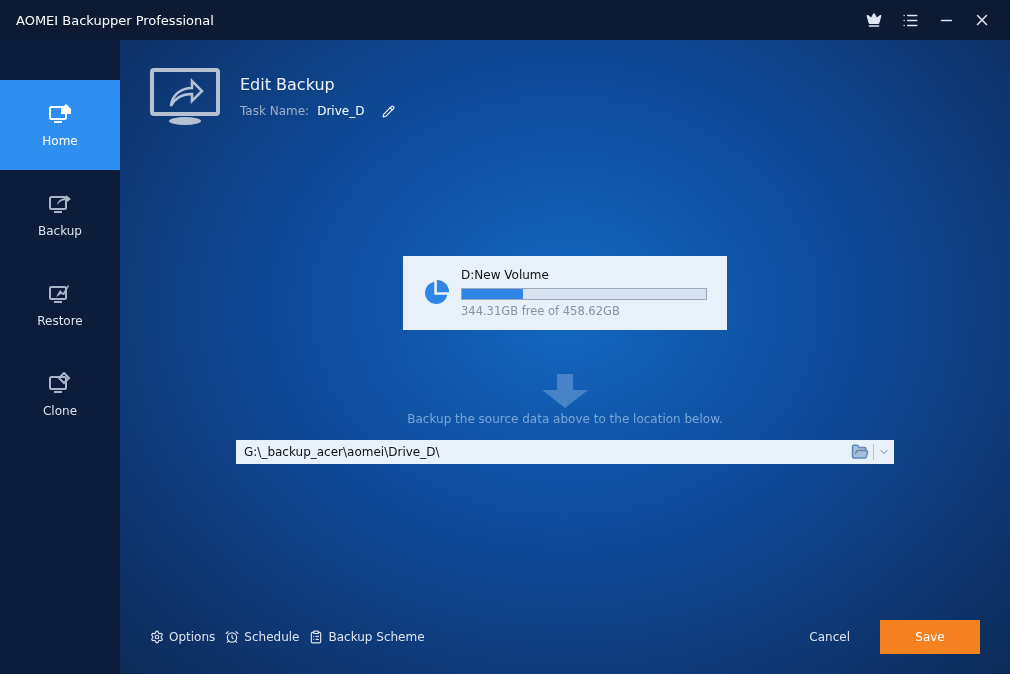 Image resolution: width=1010 pixels, height=674 pixels. Describe the element at coordinates (157, 637) in the screenshot. I see `gear-icon` at that location.